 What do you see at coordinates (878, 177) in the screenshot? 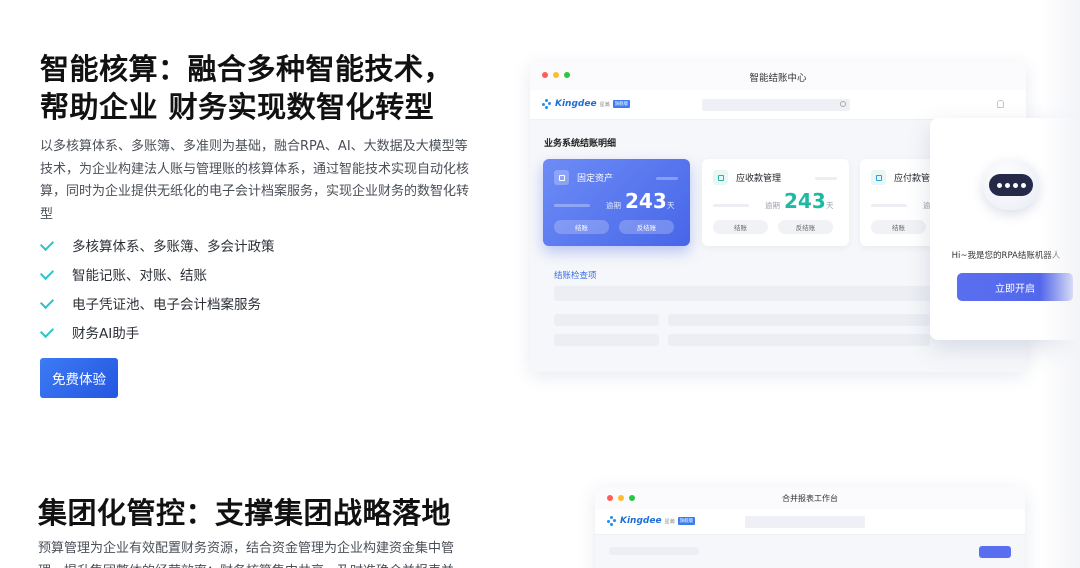
I see `payables-icon` at bounding box center [878, 177].